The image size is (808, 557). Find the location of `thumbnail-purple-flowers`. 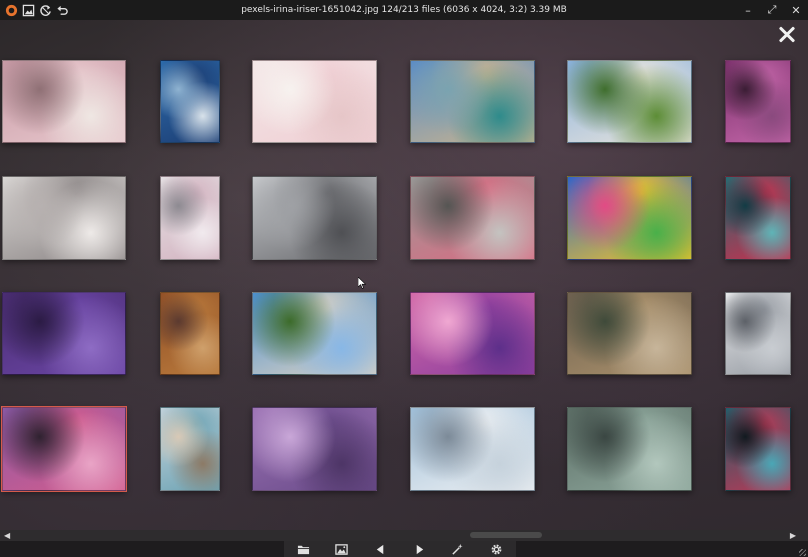

thumbnail-purple-flowers is located at coordinates (64, 333).